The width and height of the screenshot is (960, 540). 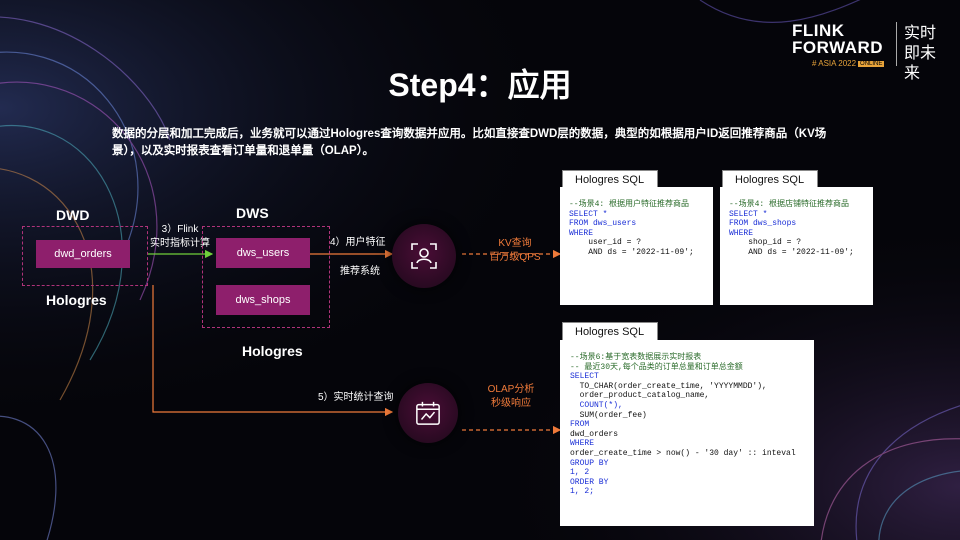 I want to click on sql-line: shop_id = ?, so click(x=765, y=243).